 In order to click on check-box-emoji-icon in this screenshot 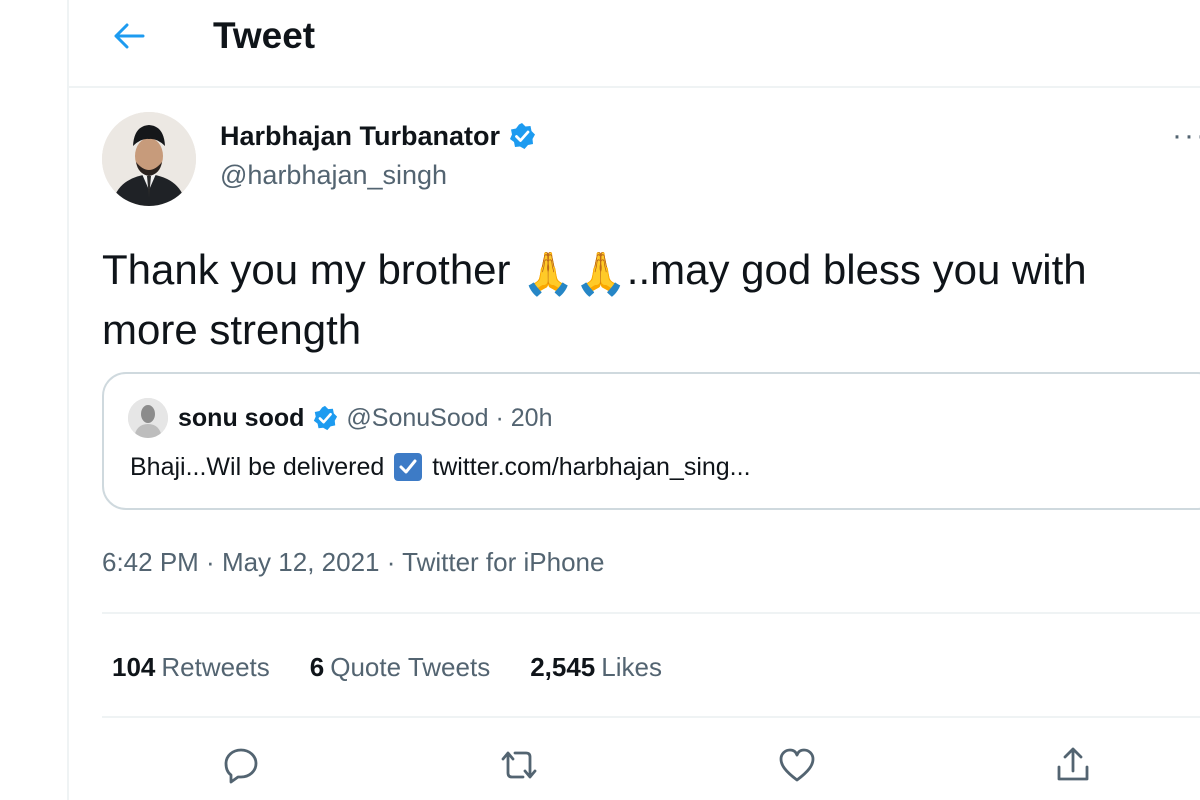, I will do `click(408, 467)`.